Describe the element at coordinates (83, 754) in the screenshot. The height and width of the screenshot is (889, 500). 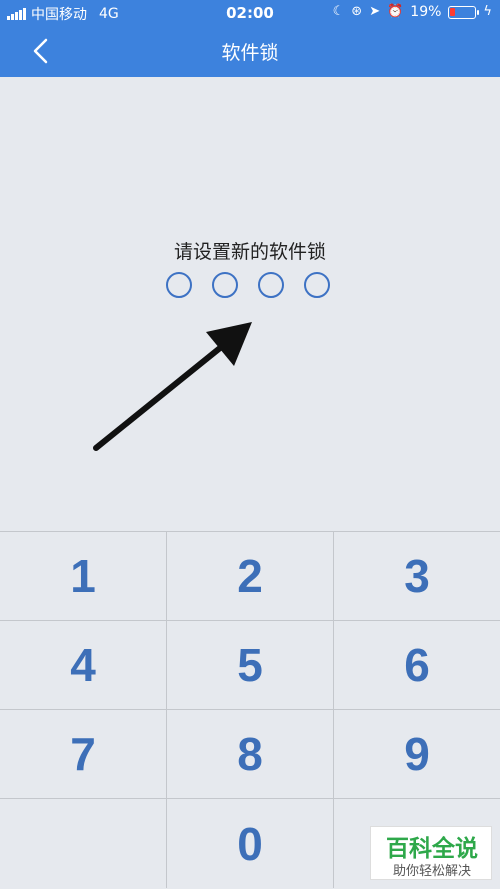
I see `key-7: 7` at that location.